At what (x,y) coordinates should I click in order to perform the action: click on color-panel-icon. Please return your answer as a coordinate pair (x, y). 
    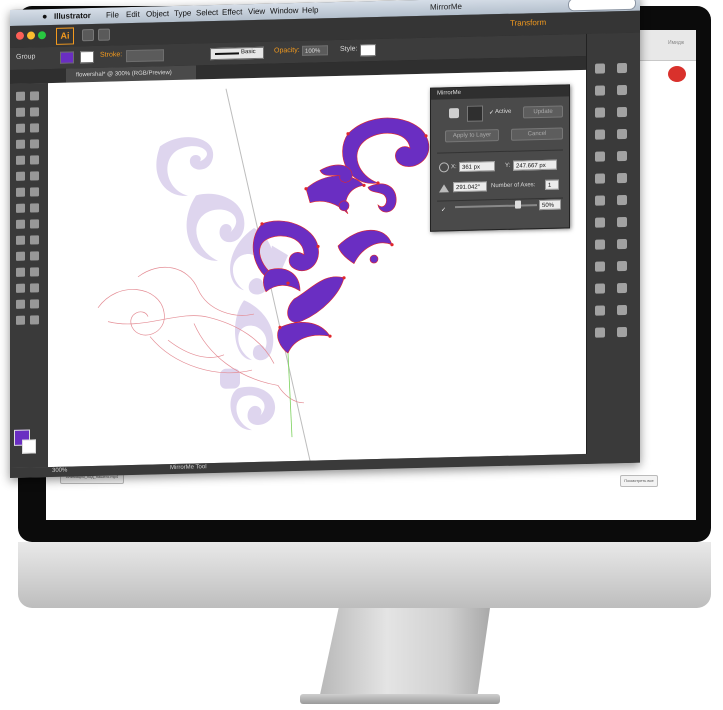
    Looking at the image, I should click on (600, 68).